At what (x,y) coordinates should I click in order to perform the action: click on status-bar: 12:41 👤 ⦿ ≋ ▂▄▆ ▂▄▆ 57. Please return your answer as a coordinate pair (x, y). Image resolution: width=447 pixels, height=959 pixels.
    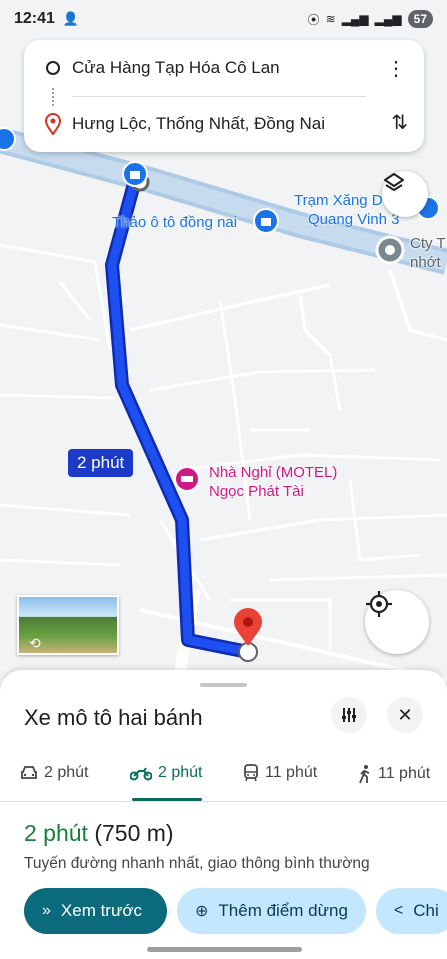
    Looking at the image, I should click on (223, 19).